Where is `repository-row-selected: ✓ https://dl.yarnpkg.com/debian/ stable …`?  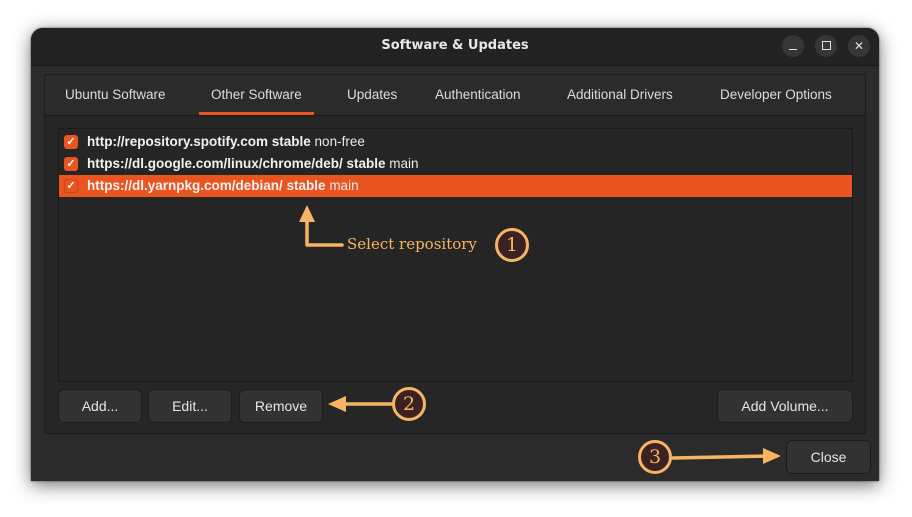 repository-row-selected: ✓ https://dl.yarnpkg.com/debian/ stable … is located at coordinates (455, 186).